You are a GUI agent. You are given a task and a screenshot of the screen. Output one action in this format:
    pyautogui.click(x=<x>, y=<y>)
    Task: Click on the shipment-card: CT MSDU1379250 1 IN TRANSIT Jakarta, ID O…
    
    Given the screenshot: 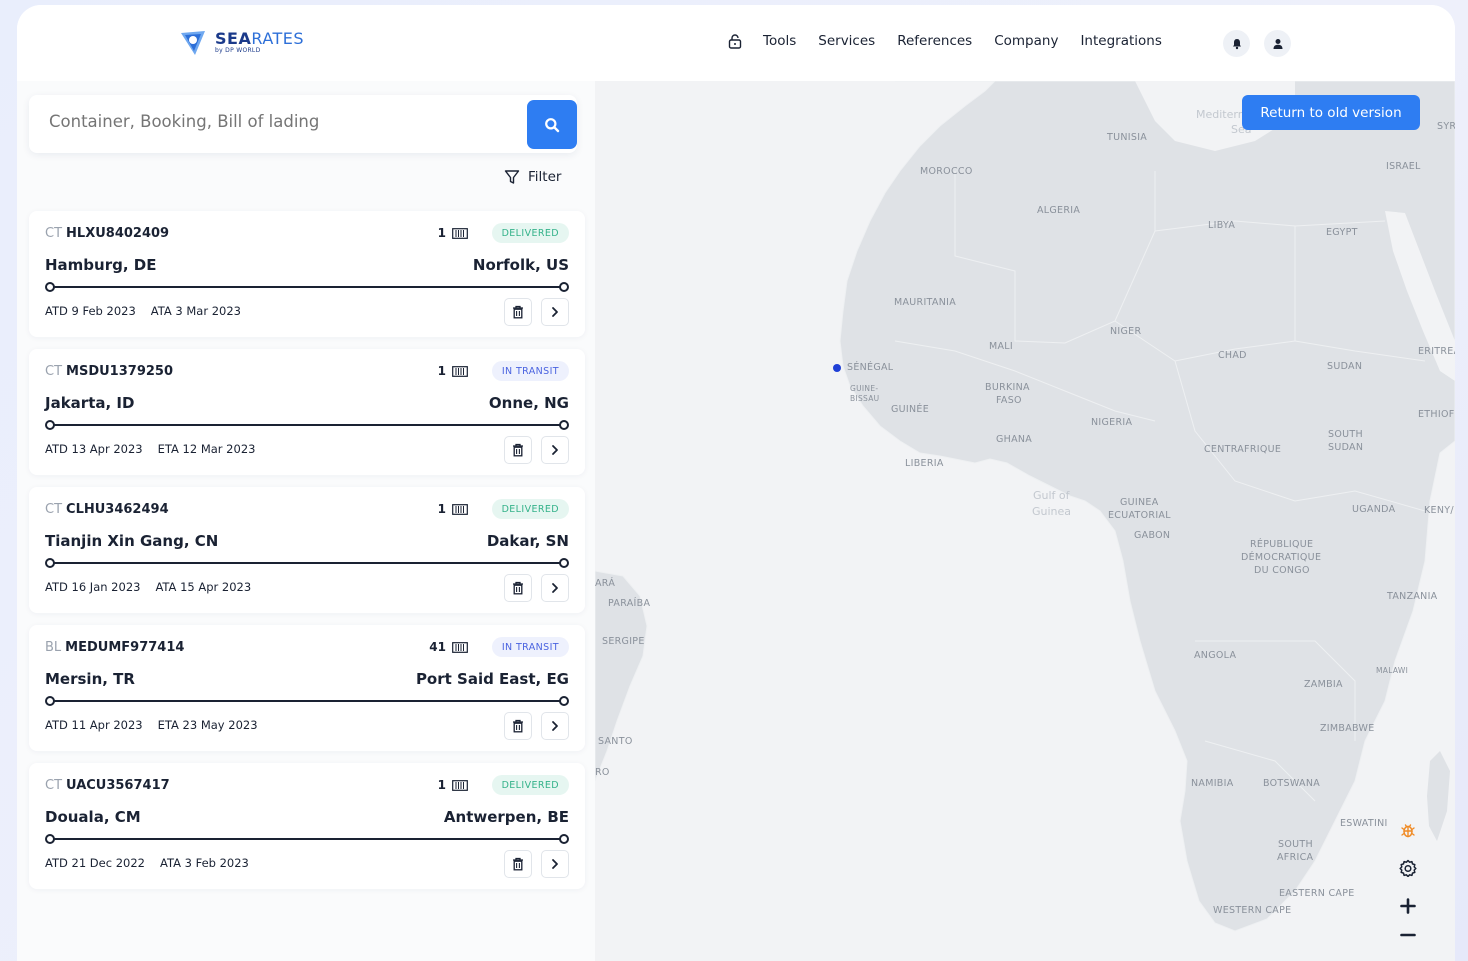 What is the action you would take?
    pyautogui.click(x=307, y=412)
    